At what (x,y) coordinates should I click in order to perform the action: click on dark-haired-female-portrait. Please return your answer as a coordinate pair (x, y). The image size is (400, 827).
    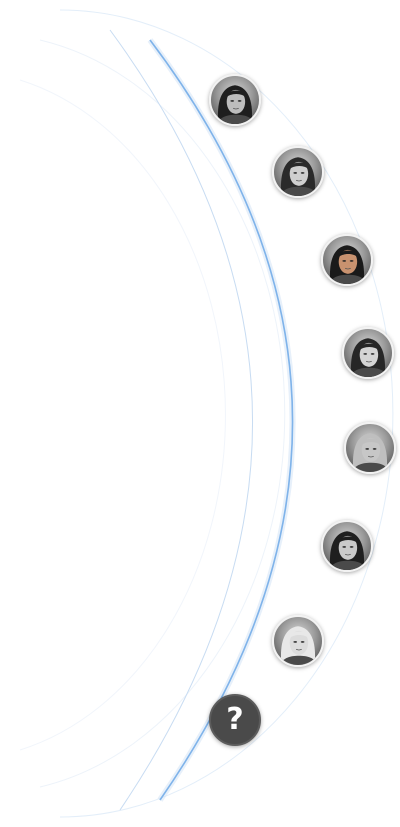
    Looking at the image, I should click on (299, 176).